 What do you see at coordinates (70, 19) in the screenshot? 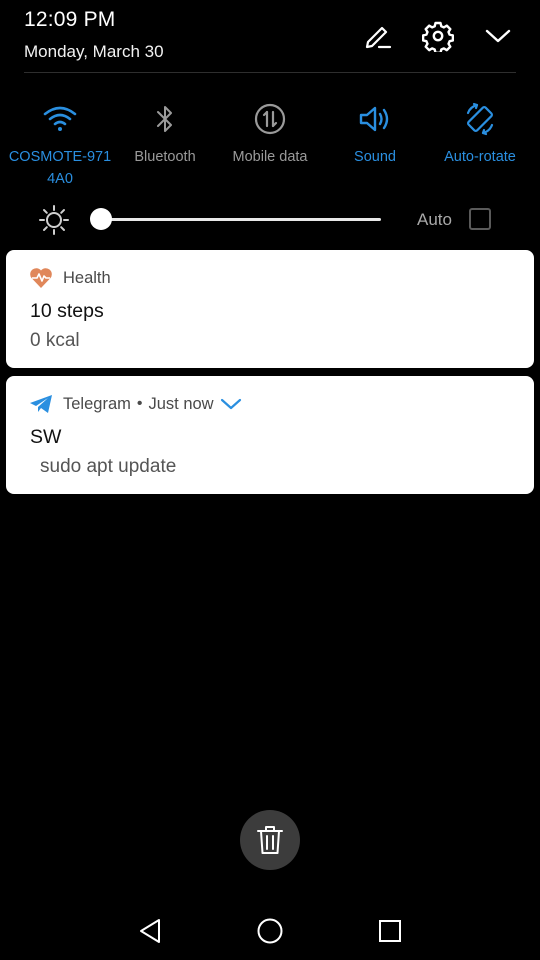
I see `clock: 12:09 PM` at bounding box center [70, 19].